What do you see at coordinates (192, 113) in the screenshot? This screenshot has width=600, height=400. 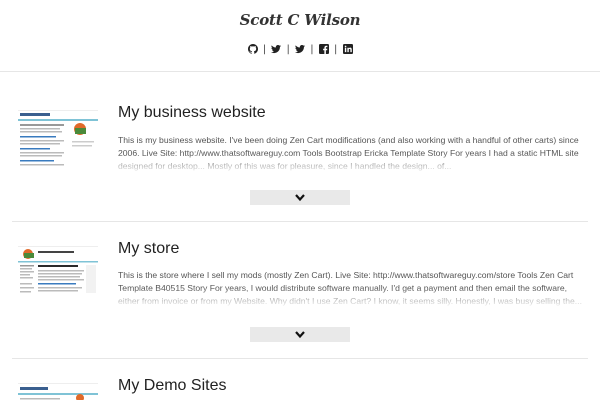 I see `project-title: My business website` at bounding box center [192, 113].